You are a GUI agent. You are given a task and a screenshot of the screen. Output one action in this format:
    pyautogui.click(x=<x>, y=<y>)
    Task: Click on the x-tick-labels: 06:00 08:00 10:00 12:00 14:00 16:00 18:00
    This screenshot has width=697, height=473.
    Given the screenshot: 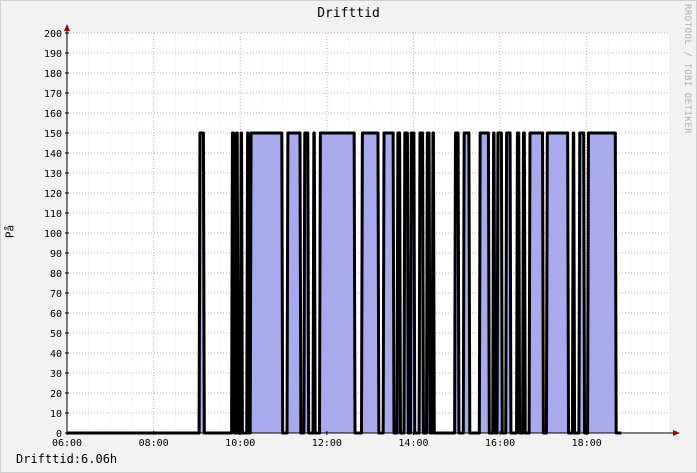 What is the action you would take?
    pyautogui.click(x=327, y=443)
    